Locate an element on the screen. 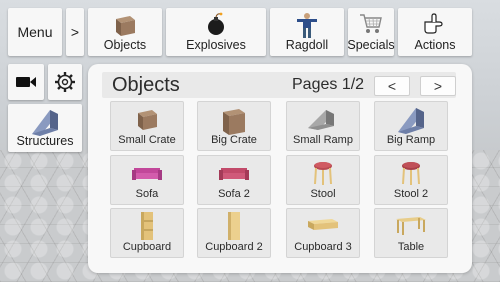 The image size is (500, 282). item-label: Stool 2 is located at coordinates (411, 194).